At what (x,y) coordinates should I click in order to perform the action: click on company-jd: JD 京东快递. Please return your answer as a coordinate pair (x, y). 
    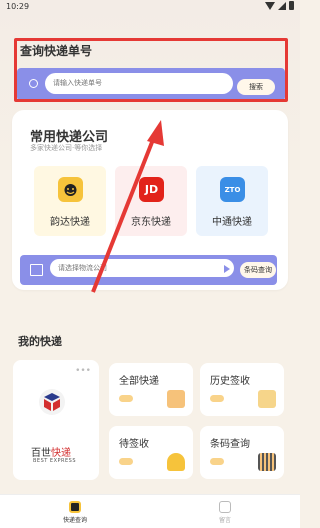
    Looking at the image, I should click on (151, 201).